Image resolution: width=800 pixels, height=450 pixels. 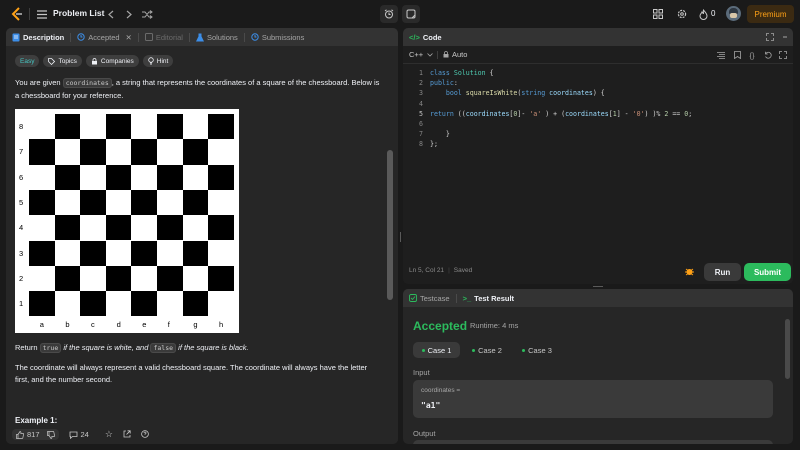 I want to click on tab-submissions: Submissions, so click(x=277, y=37).